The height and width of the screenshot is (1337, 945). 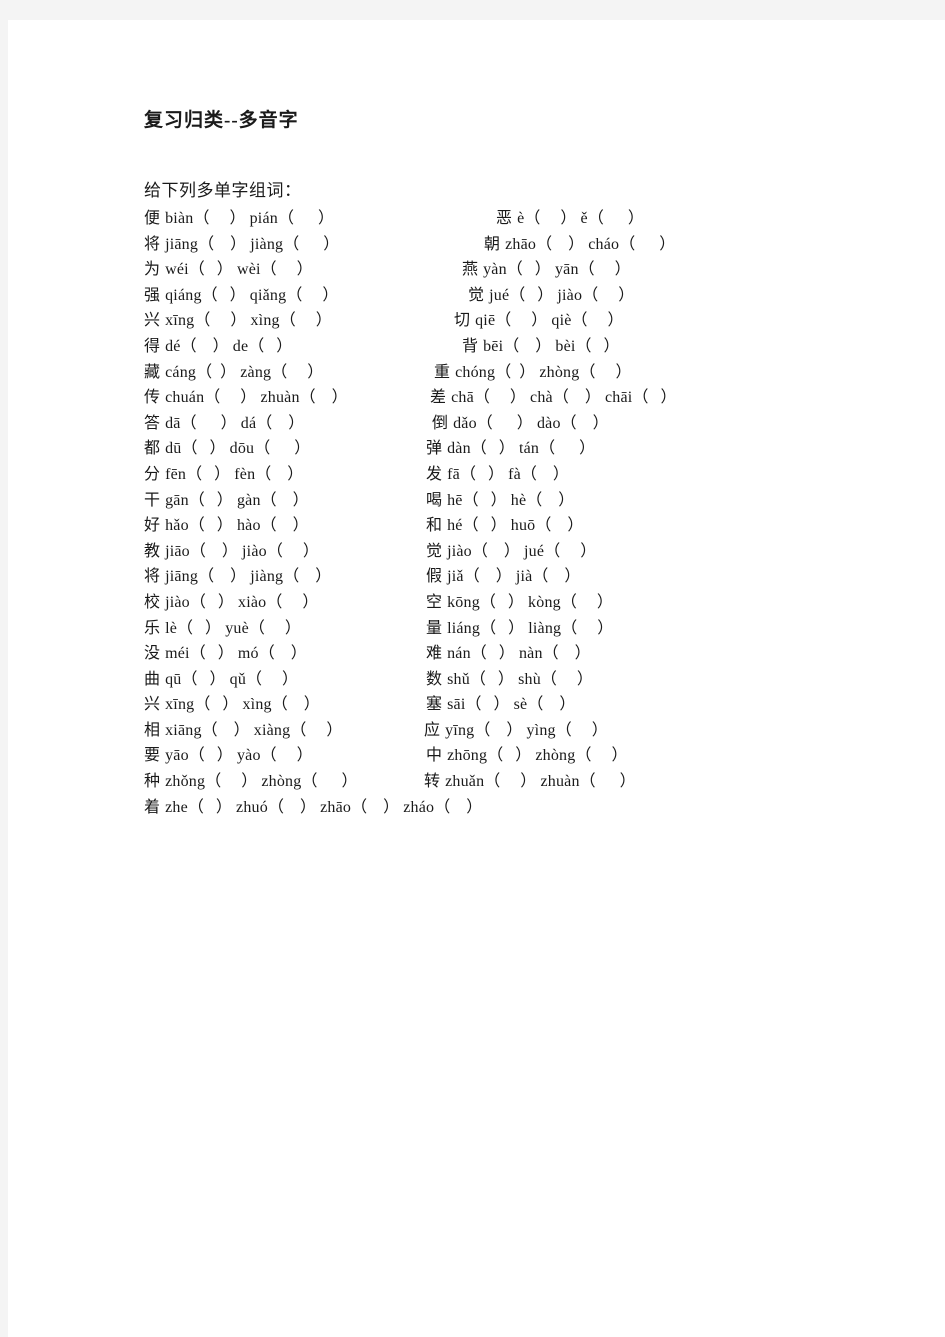 I want to click on pinyin-reading: chuán, so click(x=185, y=398).